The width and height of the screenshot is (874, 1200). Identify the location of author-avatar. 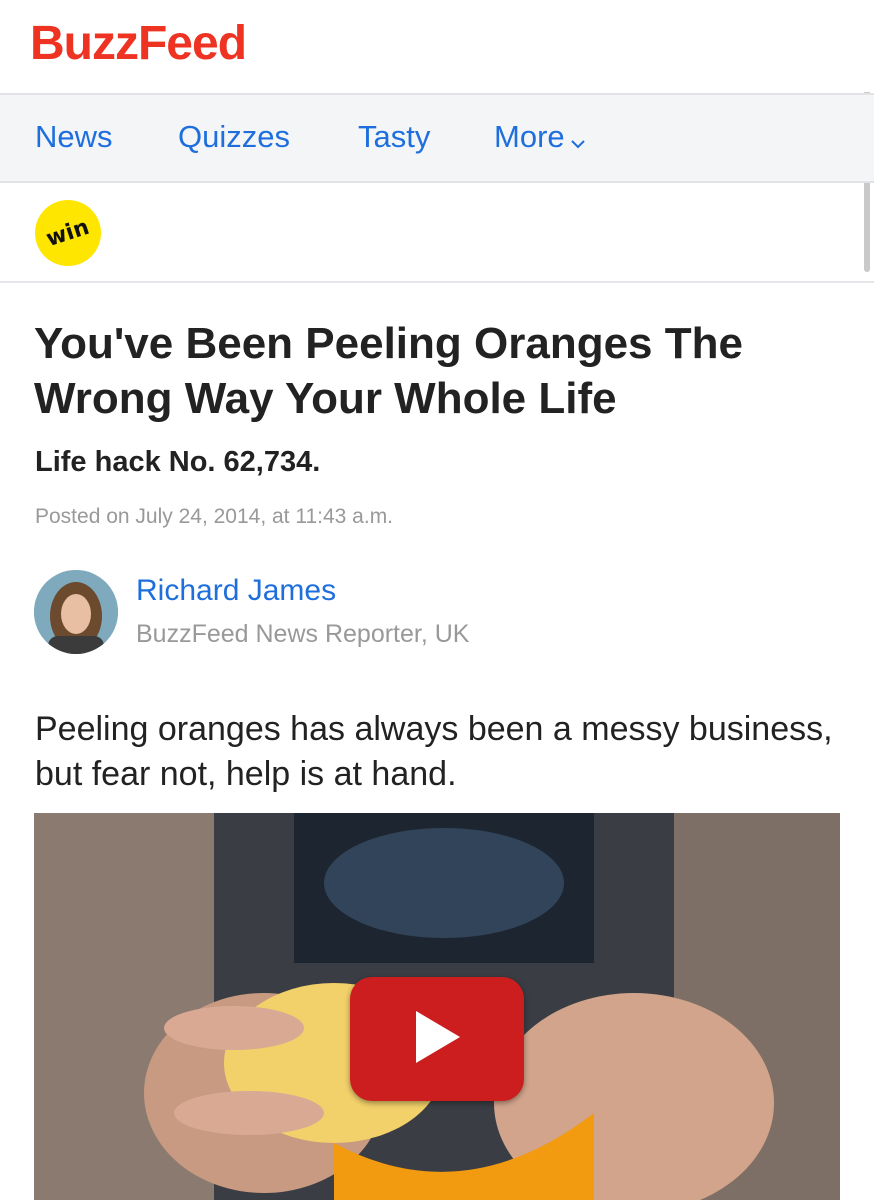
(76, 612).